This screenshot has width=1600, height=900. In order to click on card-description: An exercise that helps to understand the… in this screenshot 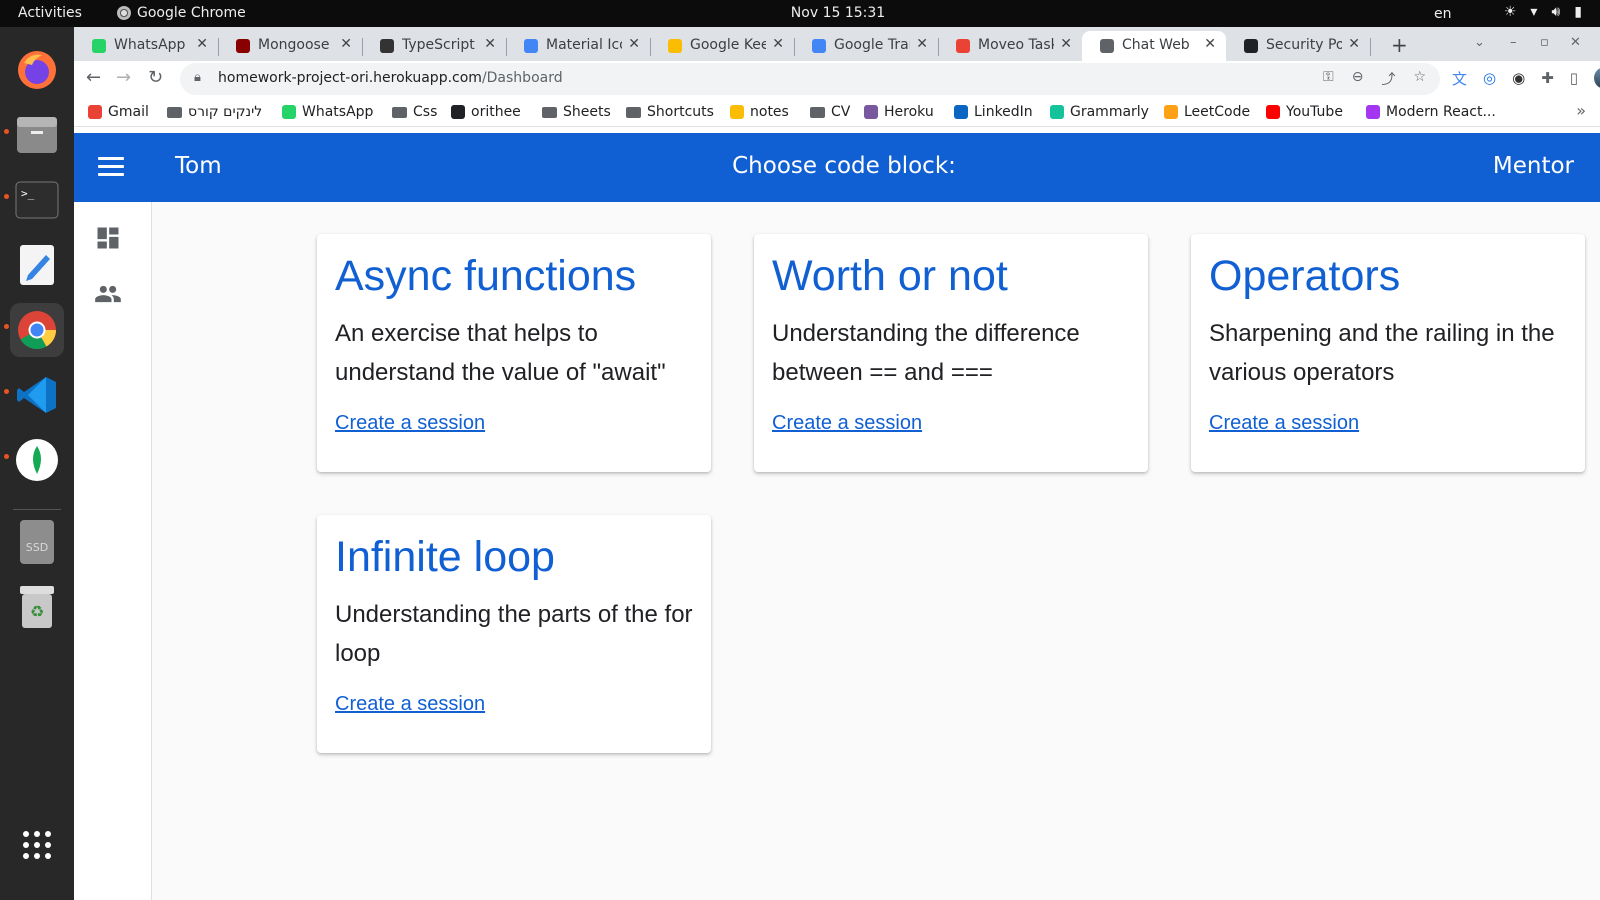, I will do `click(500, 353)`.